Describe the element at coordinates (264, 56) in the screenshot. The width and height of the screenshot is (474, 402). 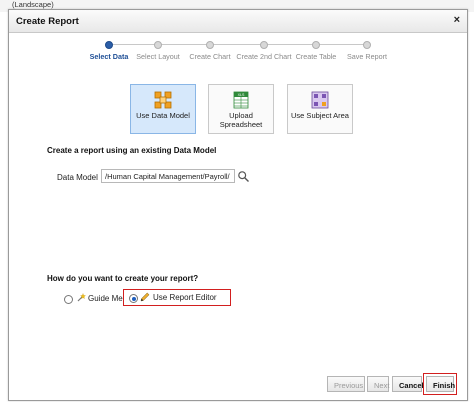
I see `step-label: Create 2nd Chart` at that location.